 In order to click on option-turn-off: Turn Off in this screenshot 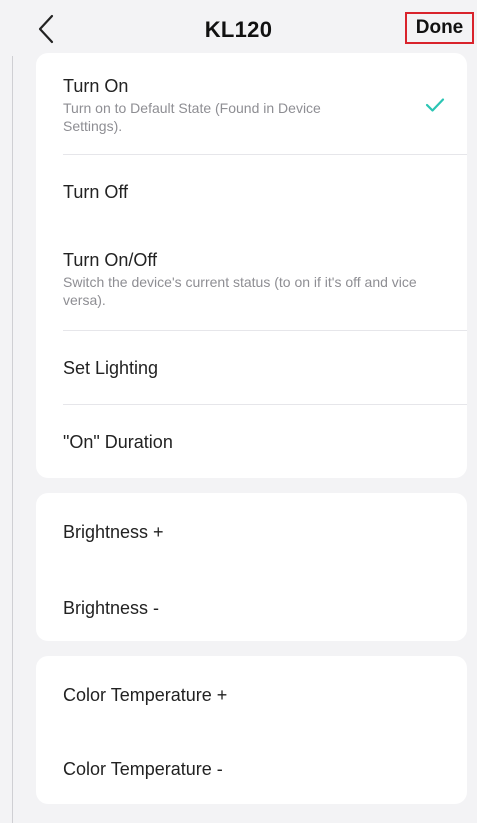, I will do `click(251, 192)`.